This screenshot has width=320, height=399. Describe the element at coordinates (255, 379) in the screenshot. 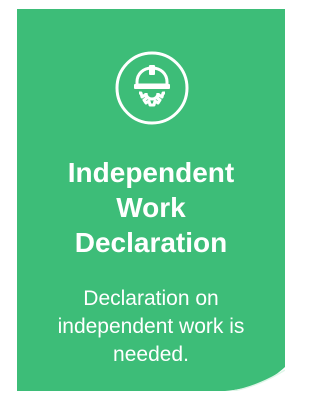

I see `page-curl-decoration` at that location.